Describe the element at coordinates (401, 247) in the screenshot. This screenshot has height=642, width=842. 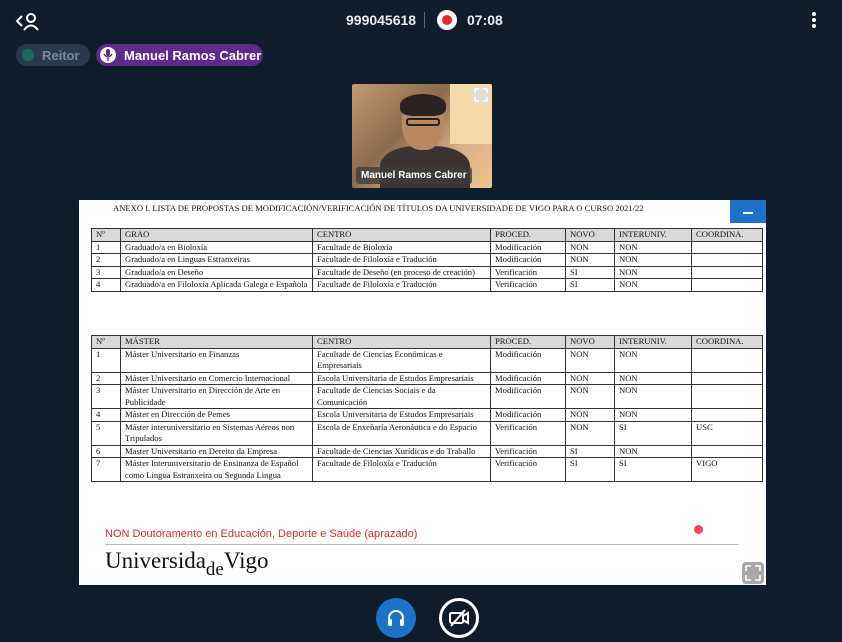
I see `table-cell: Facultade de Bioloxía` at that location.